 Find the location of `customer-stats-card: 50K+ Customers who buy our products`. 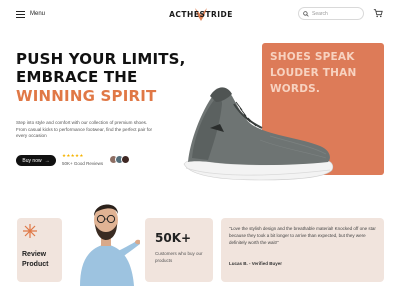

customer-stats-card: 50K+ Customers who buy our products is located at coordinates (179, 250).